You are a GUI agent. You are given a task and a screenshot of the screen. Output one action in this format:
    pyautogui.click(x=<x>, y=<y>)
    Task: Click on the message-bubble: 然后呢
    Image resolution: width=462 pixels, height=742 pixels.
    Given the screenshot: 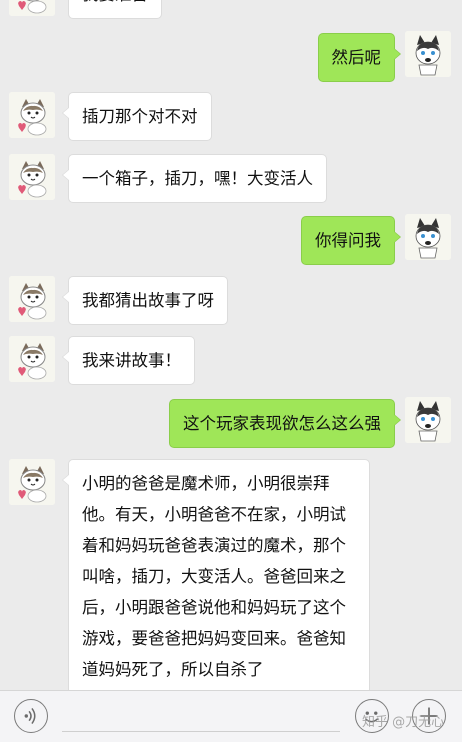 What is the action you would take?
    pyautogui.click(x=359, y=57)
    